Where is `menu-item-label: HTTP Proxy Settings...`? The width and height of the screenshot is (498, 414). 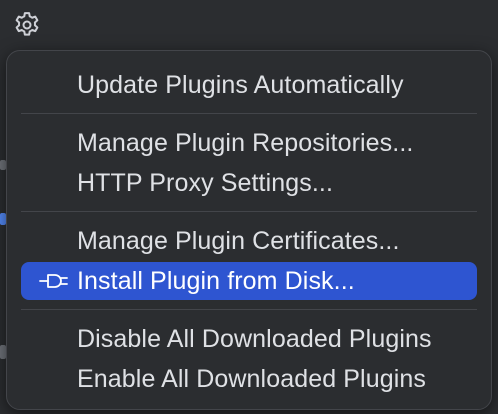
menu-item-label: HTTP Proxy Settings... is located at coordinates (205, 182).